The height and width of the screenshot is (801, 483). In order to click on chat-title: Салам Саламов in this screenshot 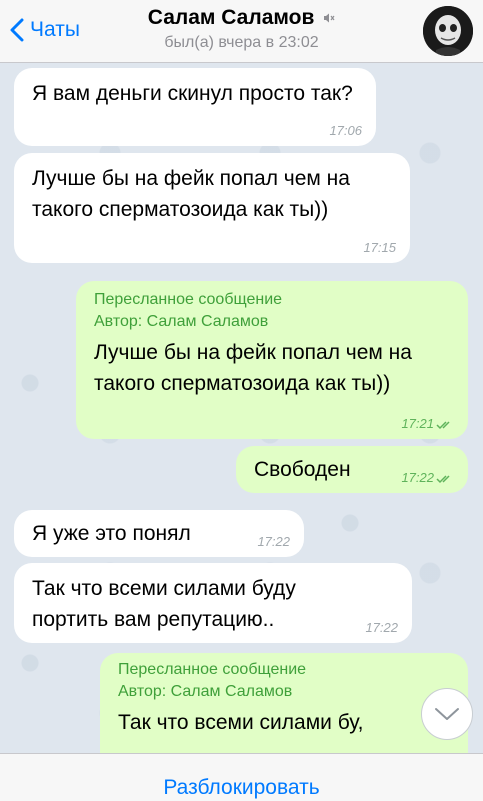, I will do `click(241, 18)`.